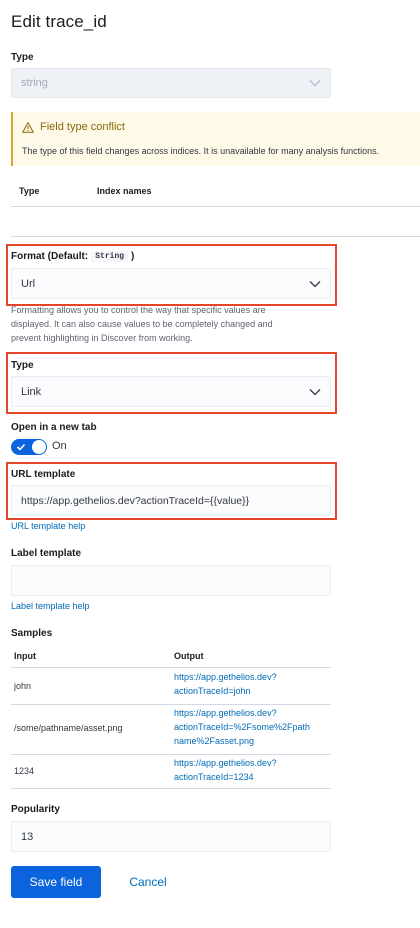  I want to click on popularity-value: 13, so click(27, 836).